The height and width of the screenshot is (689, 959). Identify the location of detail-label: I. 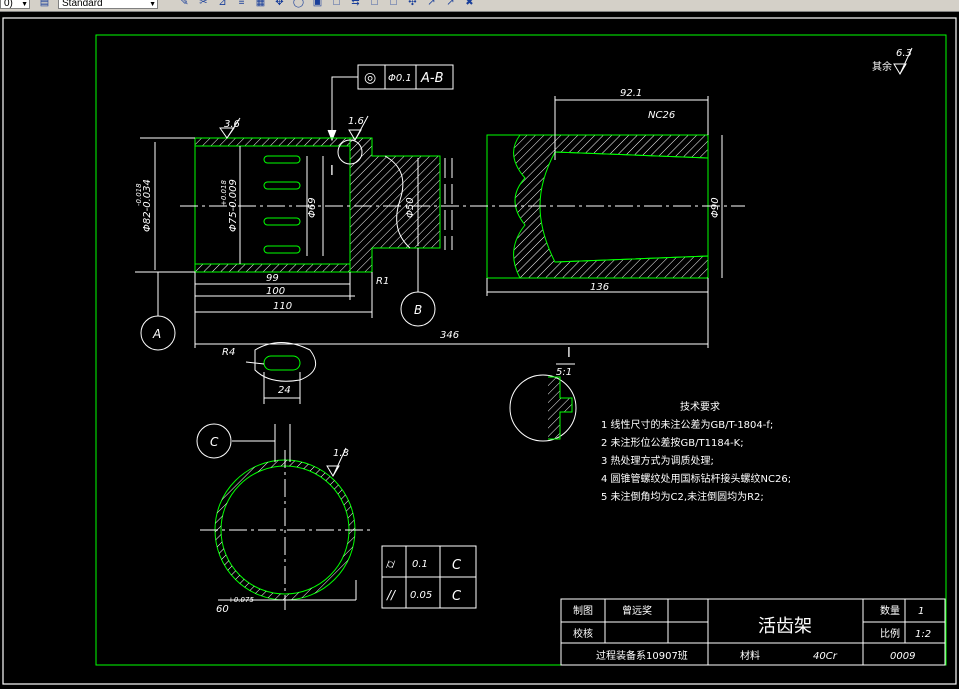
(569, 353).